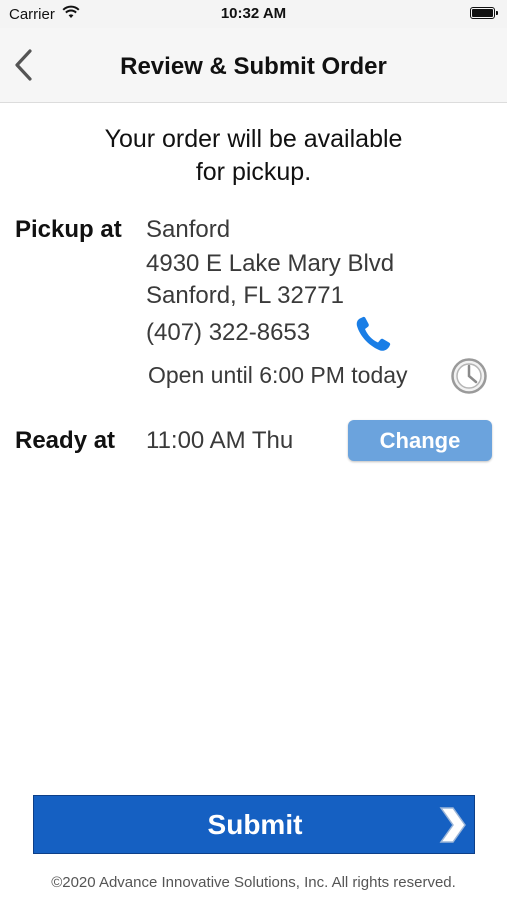 This screenshot has width=507, height=900. I want to click on battery-icon, so click(484, 13).